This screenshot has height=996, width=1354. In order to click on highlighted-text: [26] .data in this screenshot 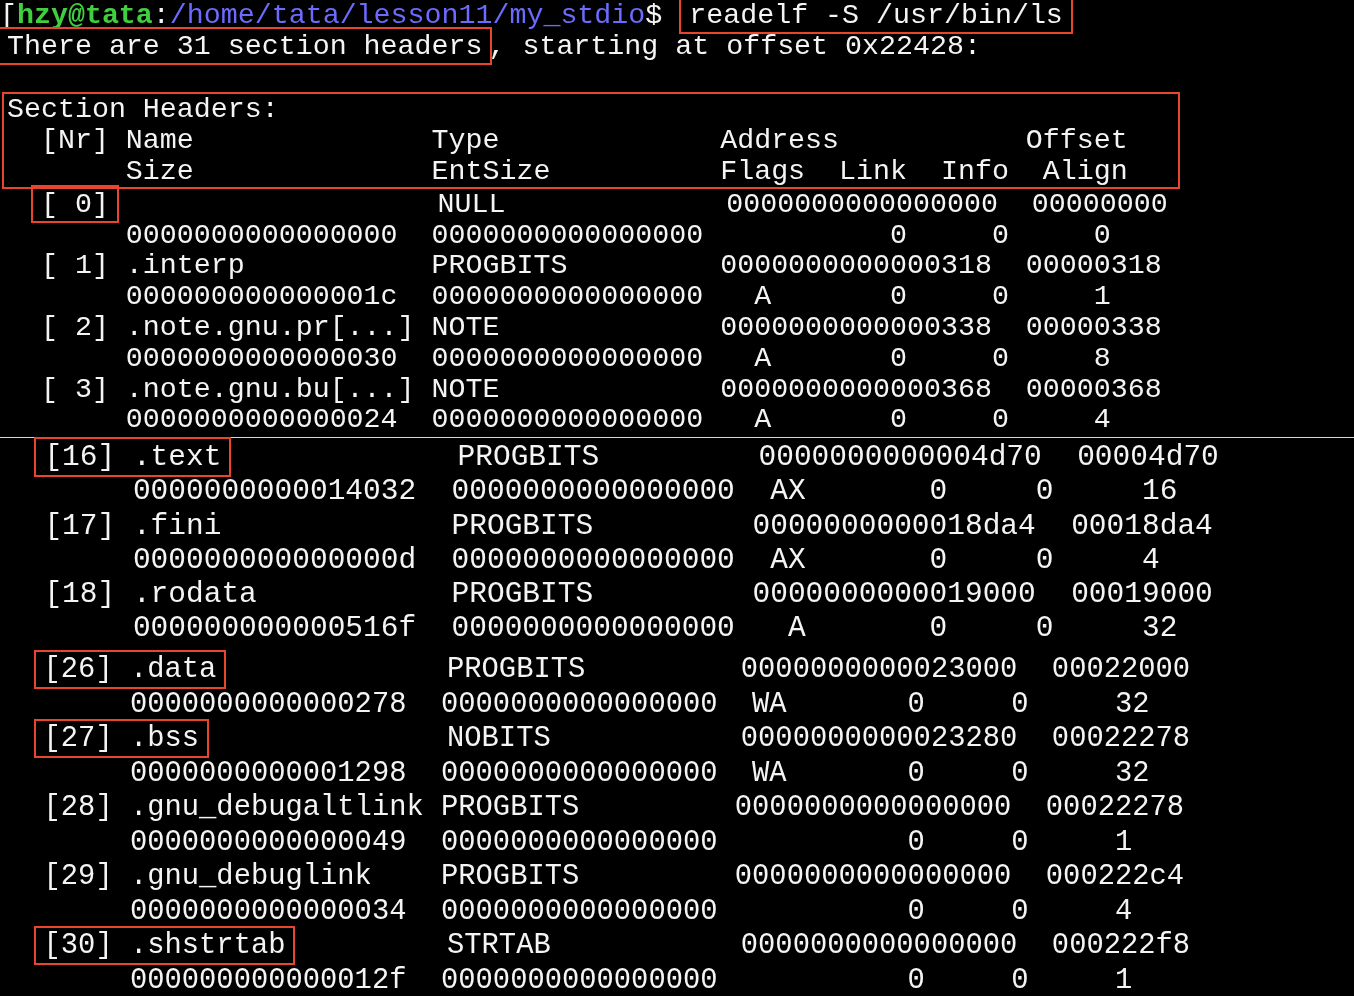, I will do `click(130, 670)`.